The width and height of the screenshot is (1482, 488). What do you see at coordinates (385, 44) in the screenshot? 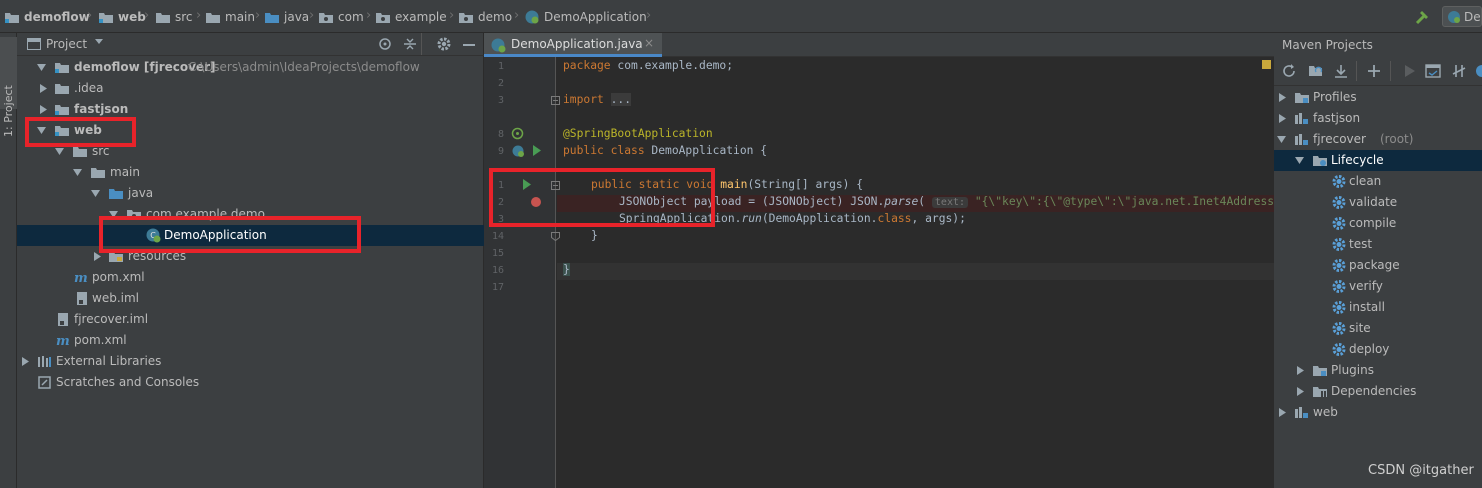
I see `locate-file-icon` at bounding box center [385, 44].